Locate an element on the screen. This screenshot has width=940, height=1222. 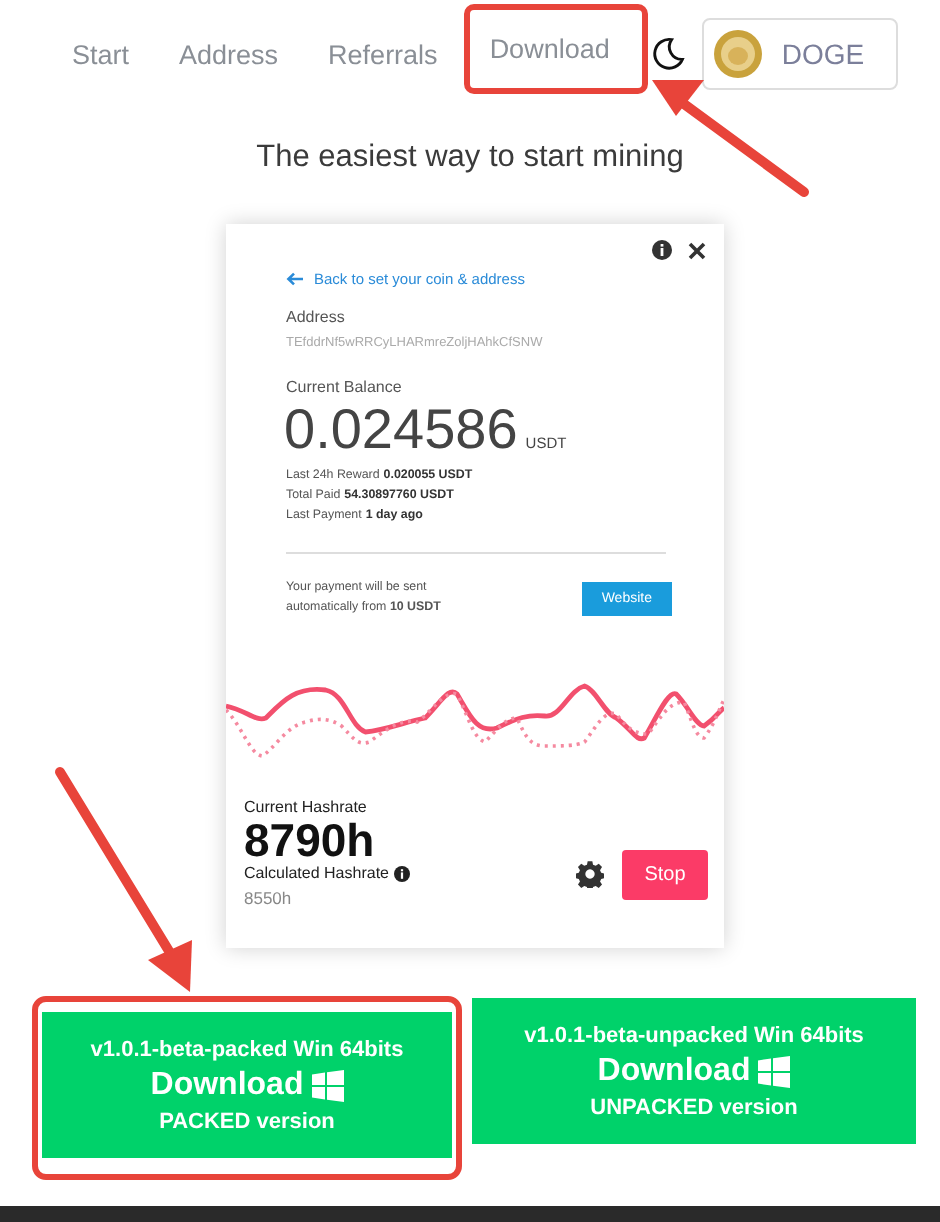
coin-icon is located at coordinates (737, 54).